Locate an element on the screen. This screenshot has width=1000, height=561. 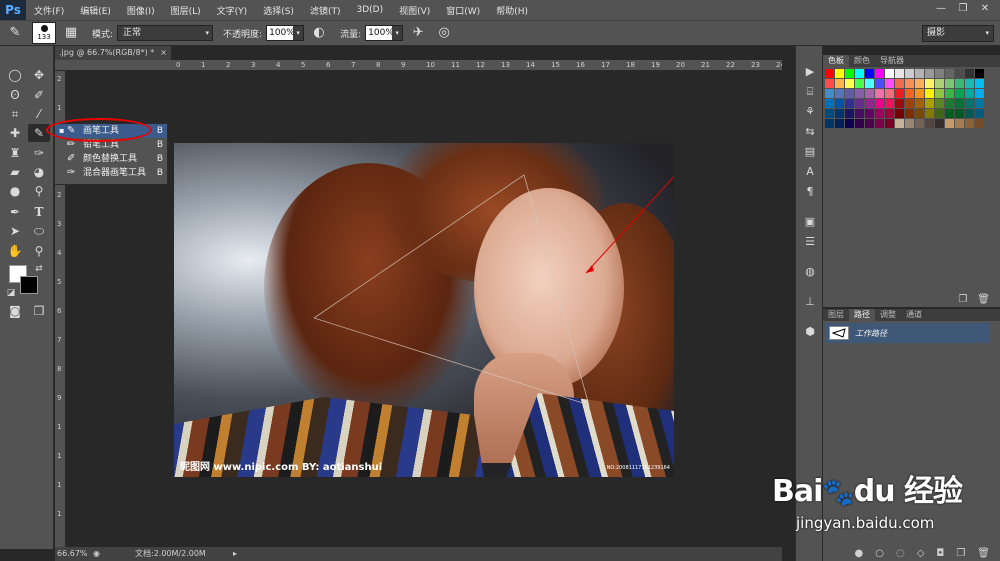
dodge-tool-icon: ⚲ is located at coordinates (39, 191).